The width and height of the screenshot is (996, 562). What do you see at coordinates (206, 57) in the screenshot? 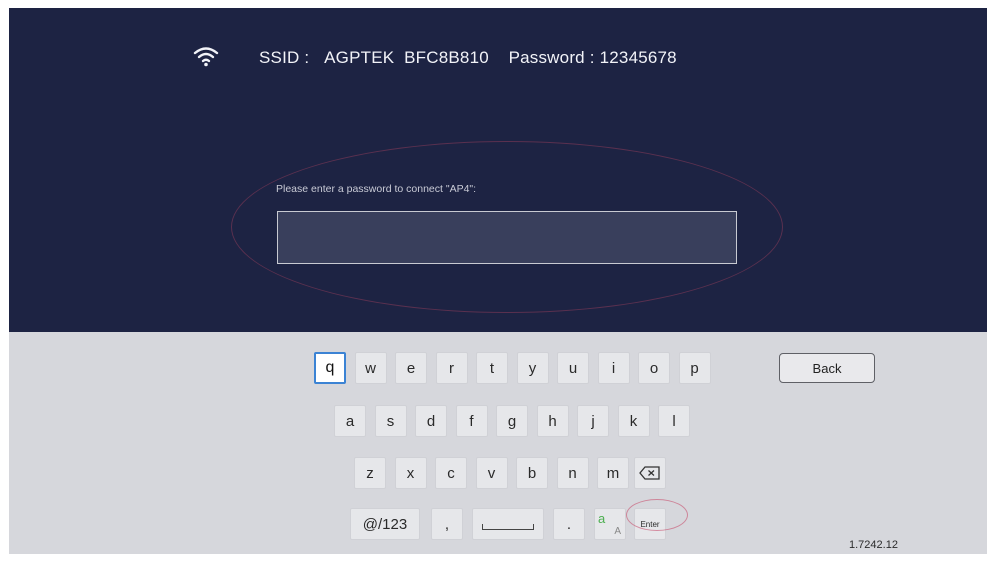
I see `wifi-icon` at bounding box center [206, 57].